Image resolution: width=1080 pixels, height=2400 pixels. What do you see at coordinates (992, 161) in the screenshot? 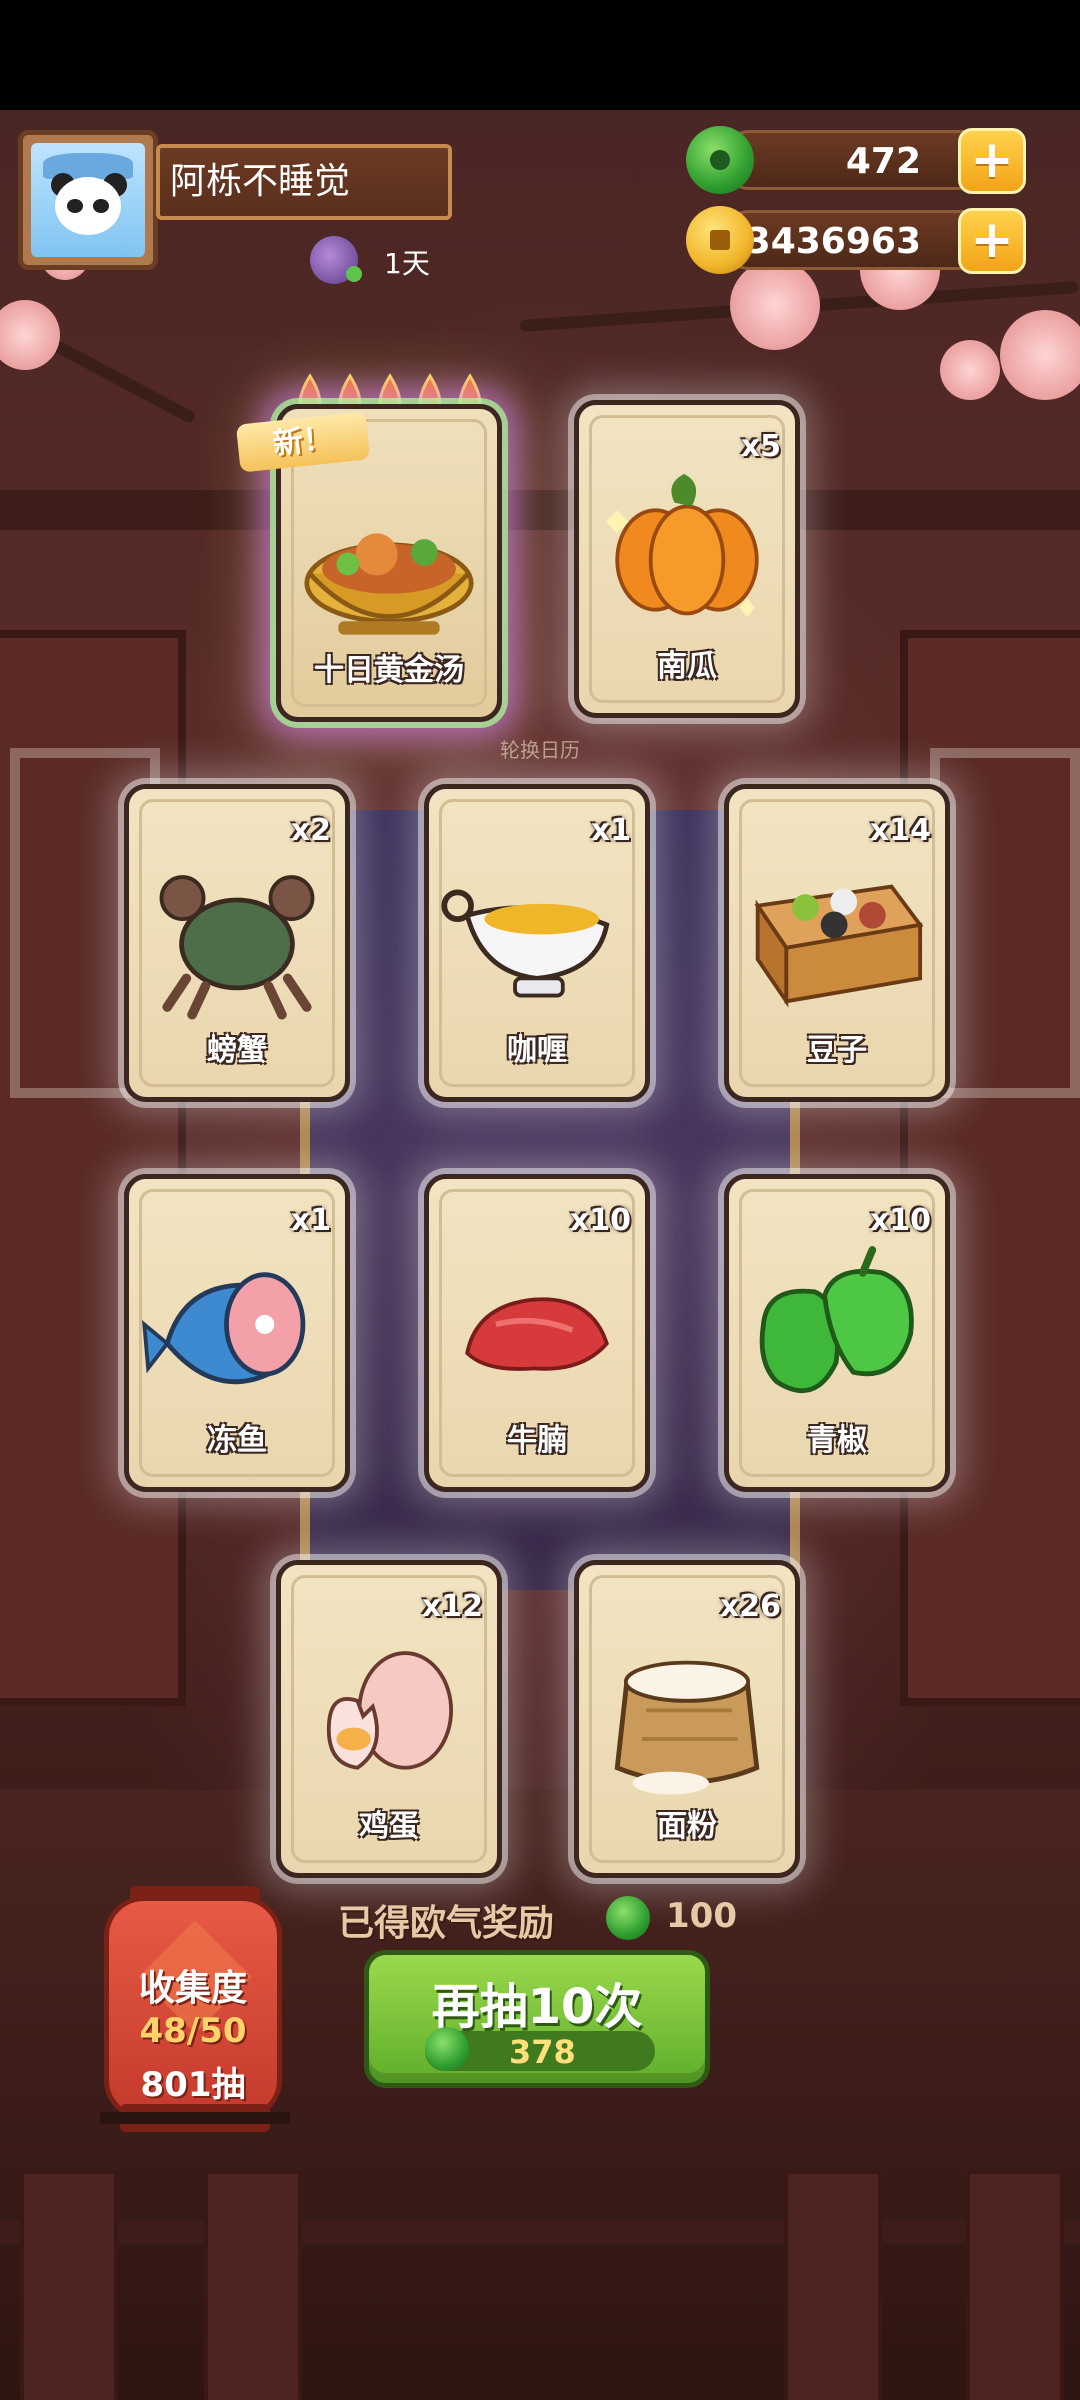
I see `add-jade-button: +` at bounding box center [992, 161].